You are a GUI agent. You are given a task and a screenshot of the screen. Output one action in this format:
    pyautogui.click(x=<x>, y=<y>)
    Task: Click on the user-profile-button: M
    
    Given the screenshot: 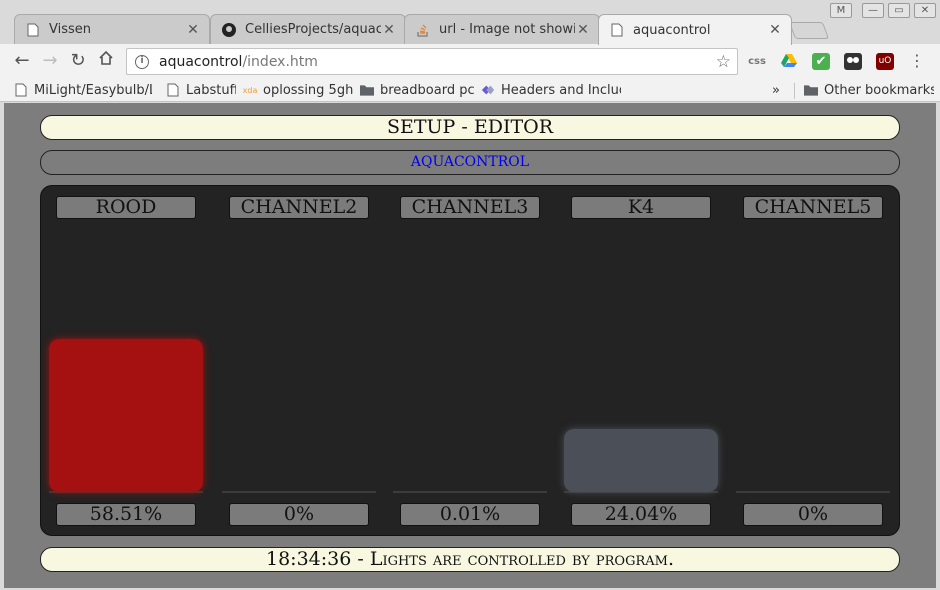 What is the action you would take?
    pyautogui.click(x=841, y=10)
    